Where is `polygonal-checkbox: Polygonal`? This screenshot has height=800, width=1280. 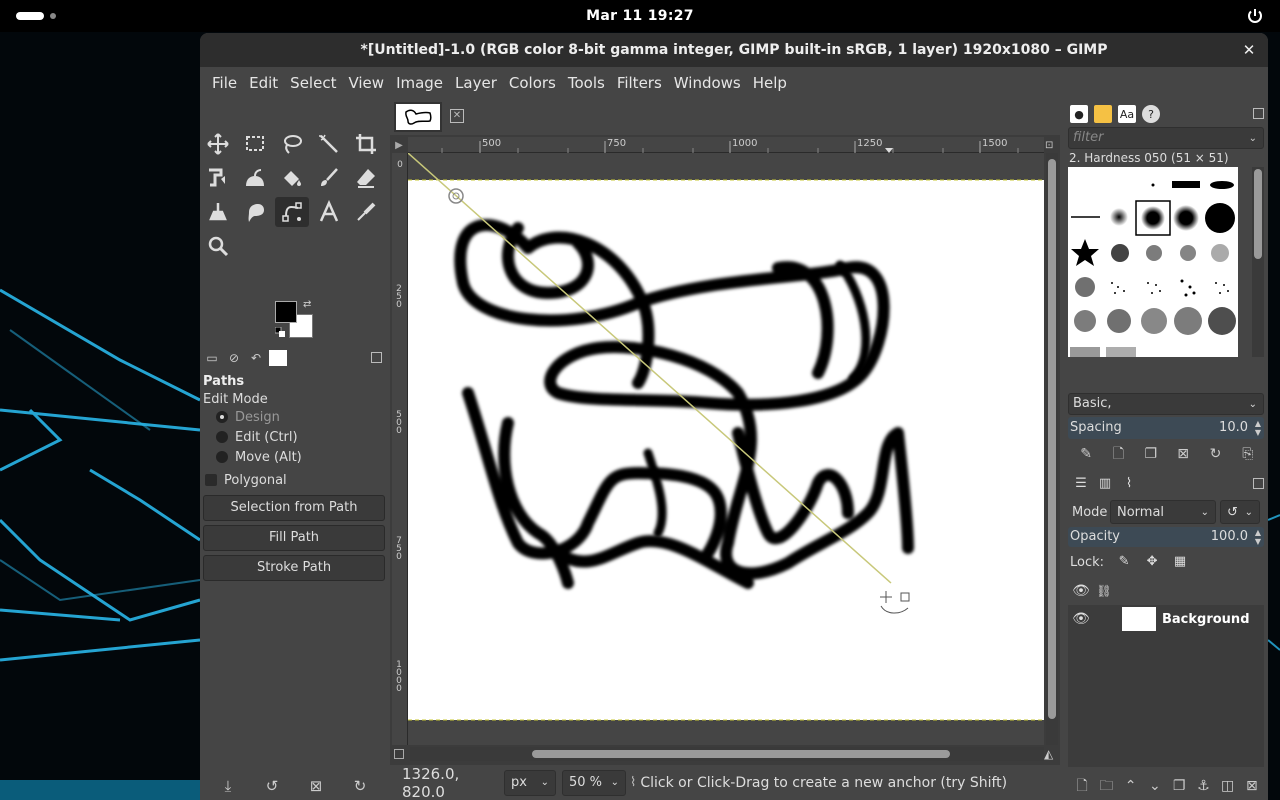 polygonal-checkbox: Polygonal is located at coordinates (294, 480).